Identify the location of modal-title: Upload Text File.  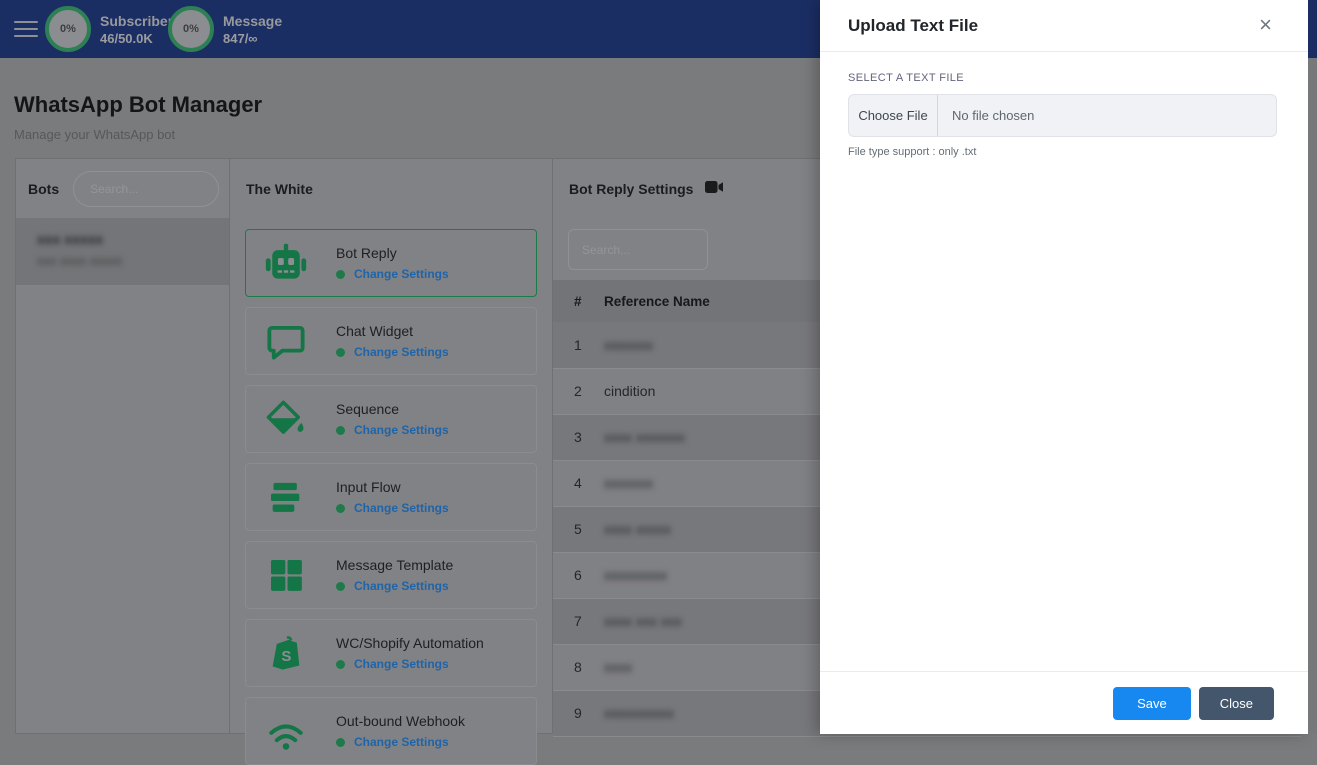
(913, 25).